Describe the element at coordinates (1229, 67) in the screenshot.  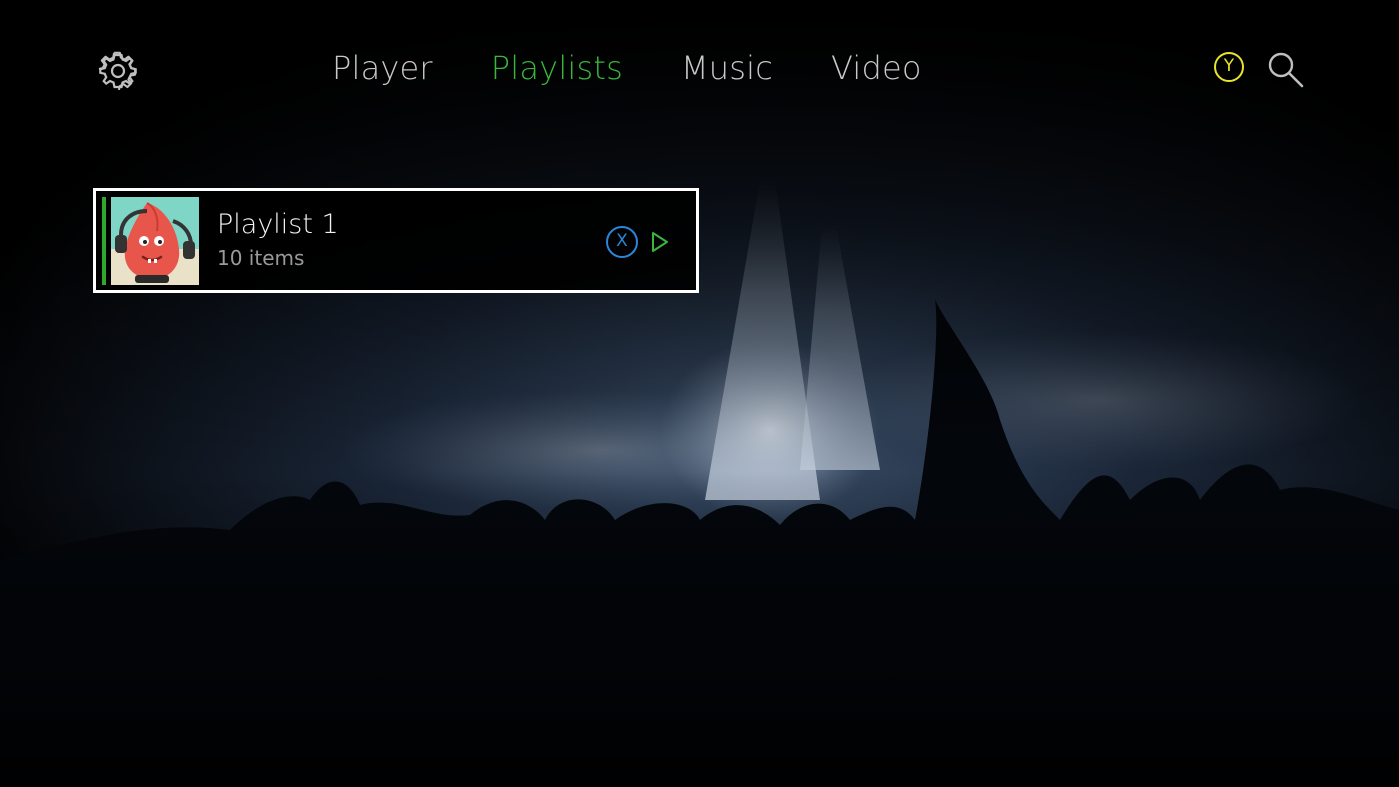
I see `y-button-icon: Y` at that location.